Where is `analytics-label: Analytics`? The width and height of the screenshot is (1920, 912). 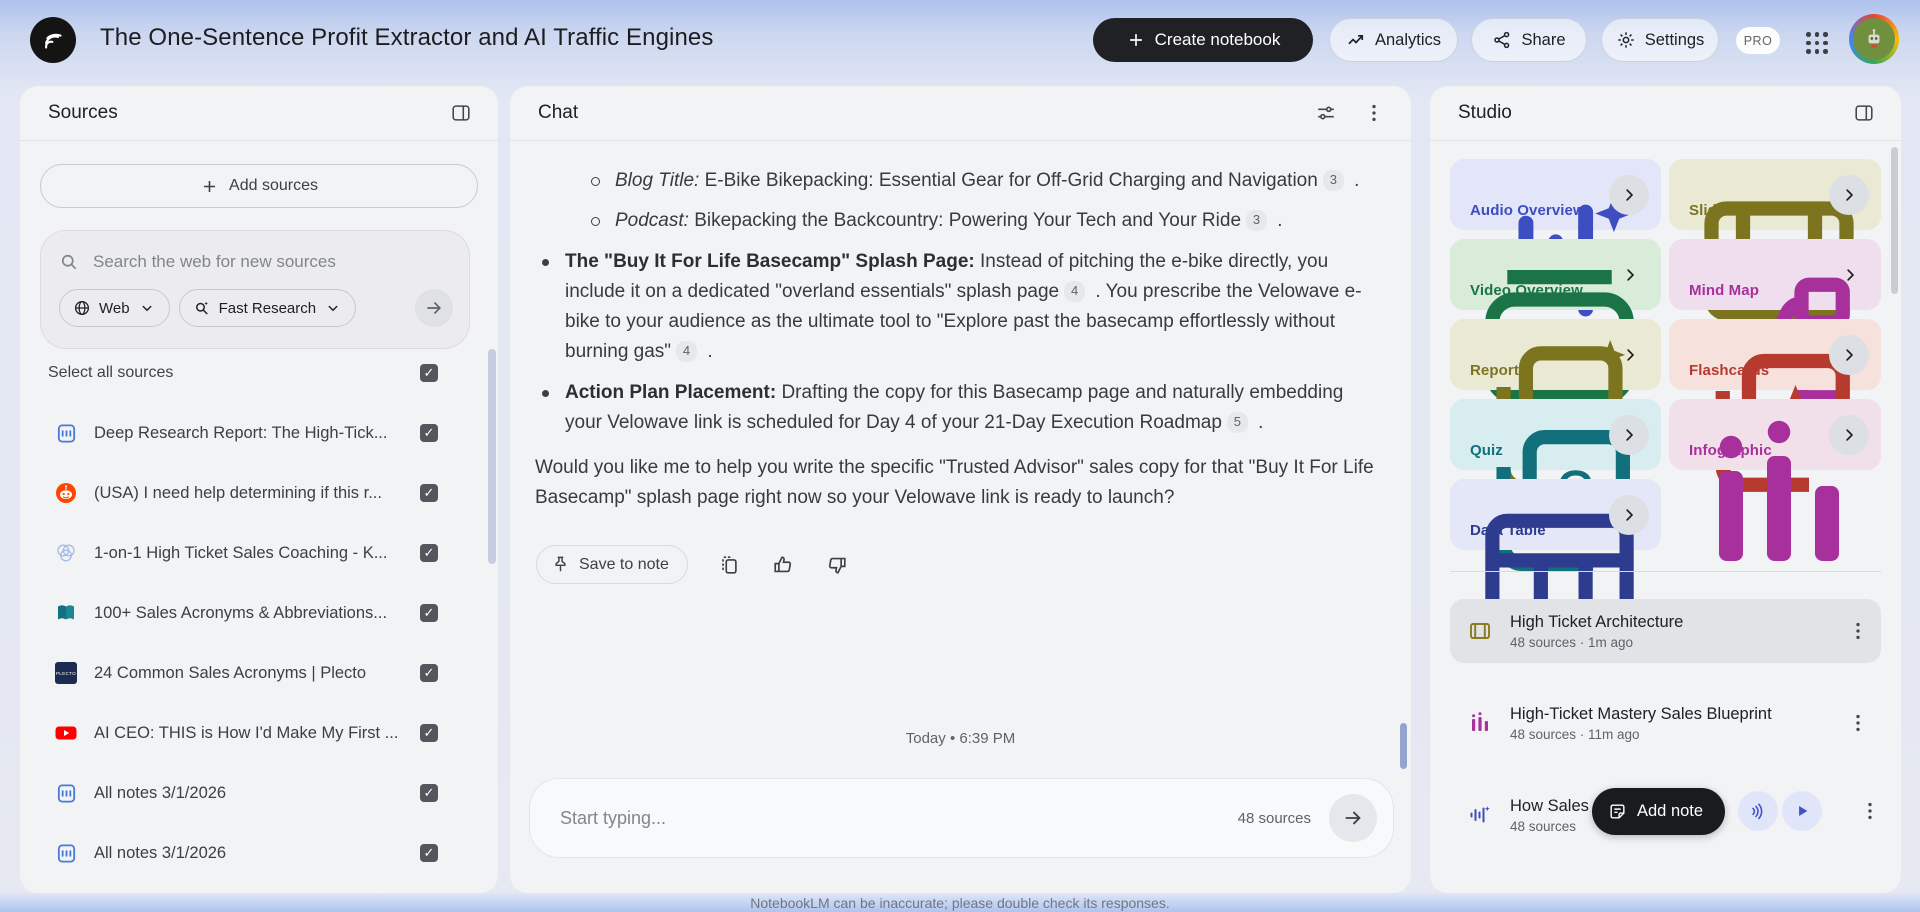
analytics-label: Analytics is located at coordinates (1408, 39).